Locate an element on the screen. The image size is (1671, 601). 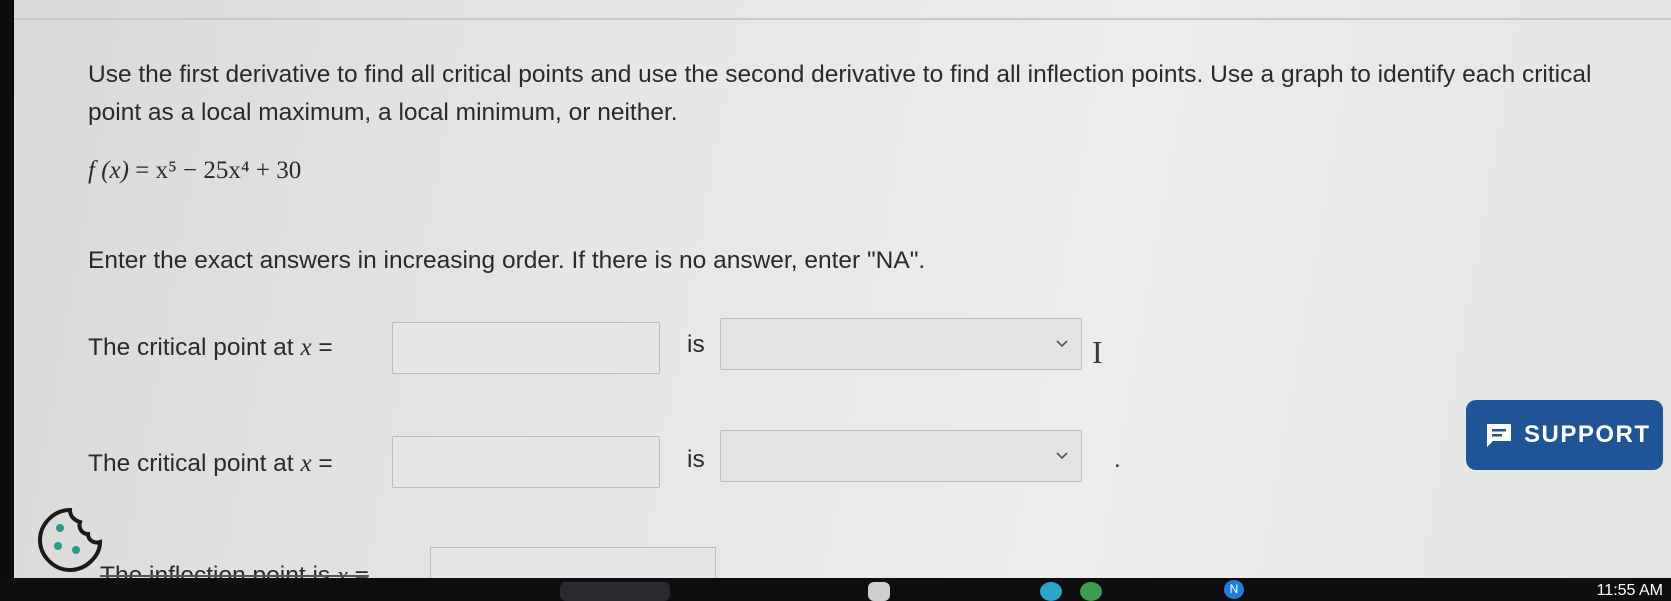
critical-point-equals-2: = is located at coordinates (322, 463).